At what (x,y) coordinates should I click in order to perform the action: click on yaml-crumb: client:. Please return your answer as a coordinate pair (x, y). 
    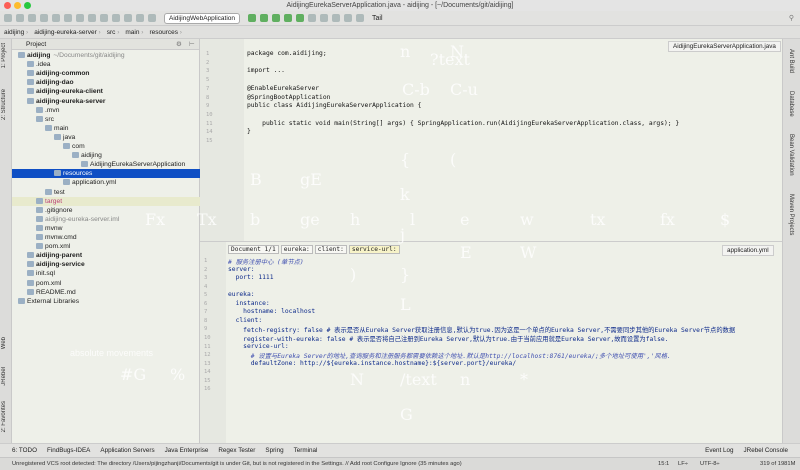
    Looking at the image, I should click on (330, 249).